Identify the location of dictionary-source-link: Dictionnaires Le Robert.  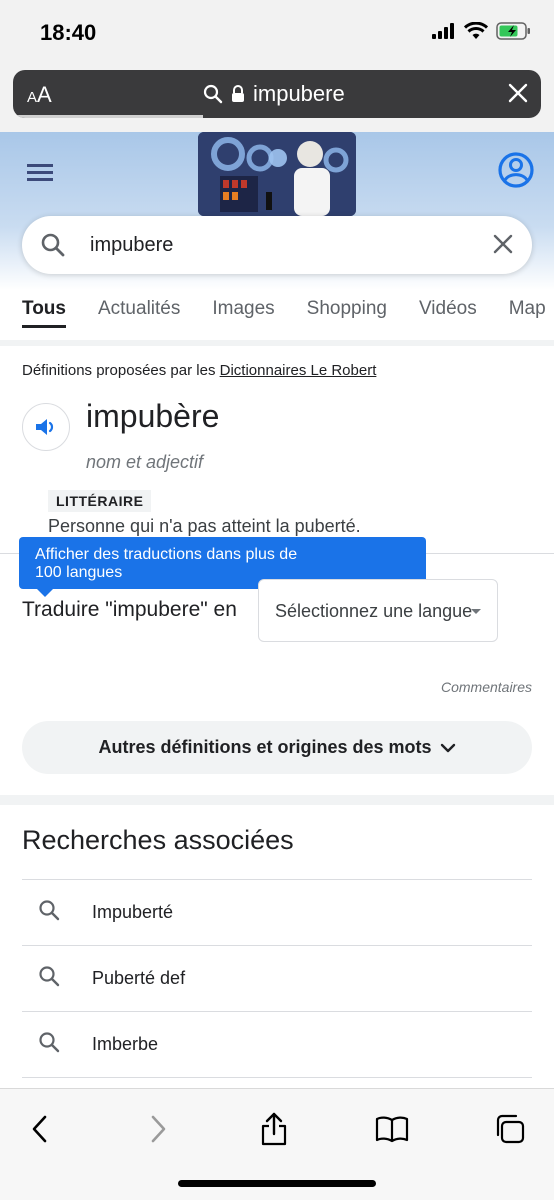
(298, 370).